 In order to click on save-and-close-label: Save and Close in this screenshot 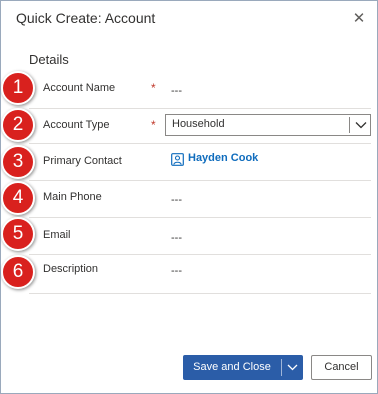, I will do `click(232, 367)`.